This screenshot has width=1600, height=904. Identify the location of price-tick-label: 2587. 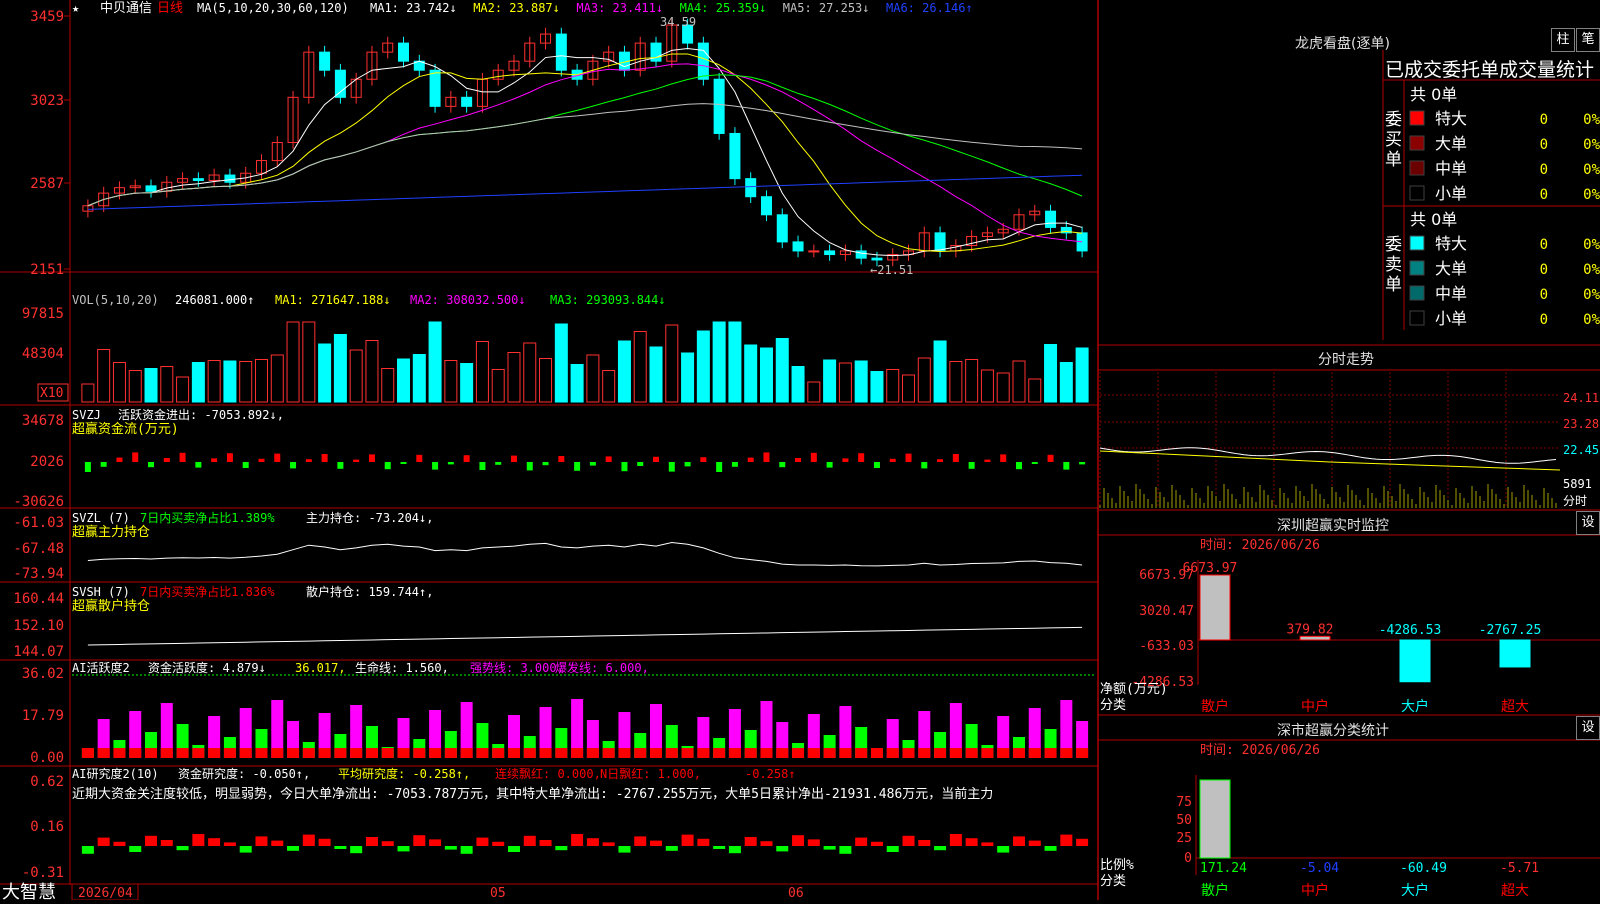
(47, 184).